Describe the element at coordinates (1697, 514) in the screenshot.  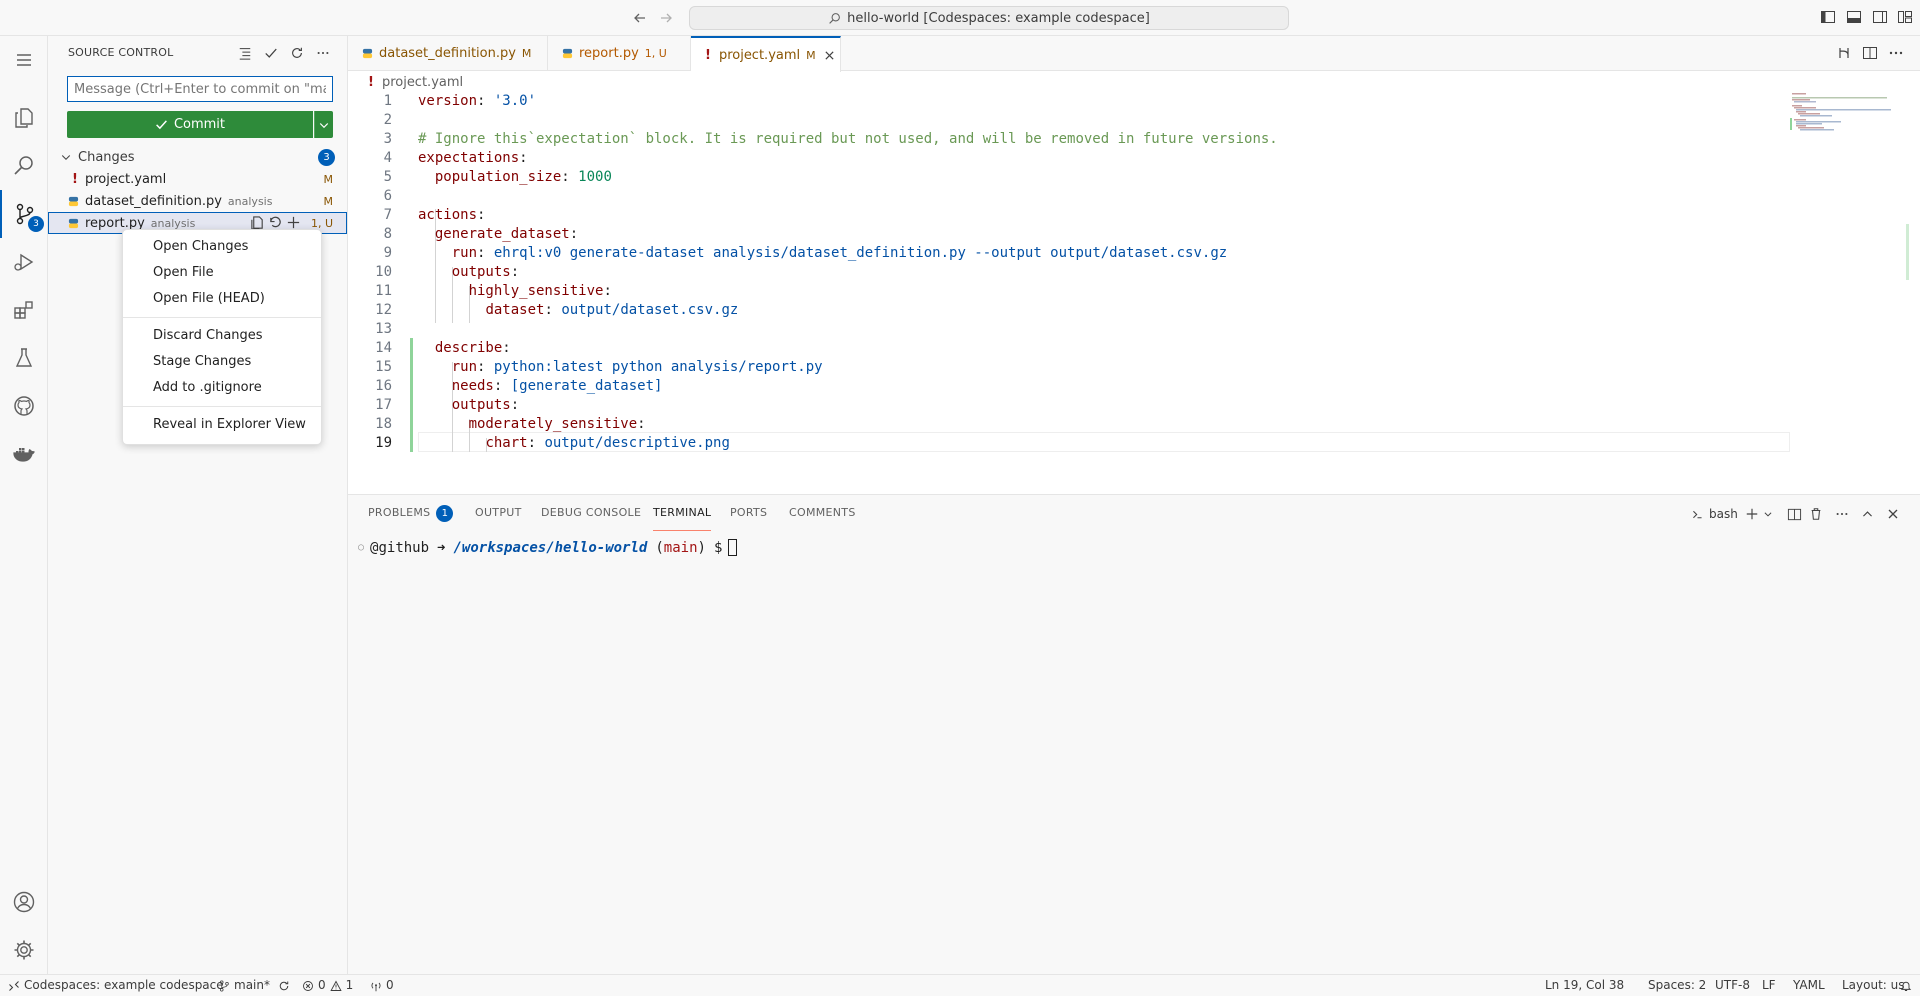
I see `terminal-shell-icon` at that location.